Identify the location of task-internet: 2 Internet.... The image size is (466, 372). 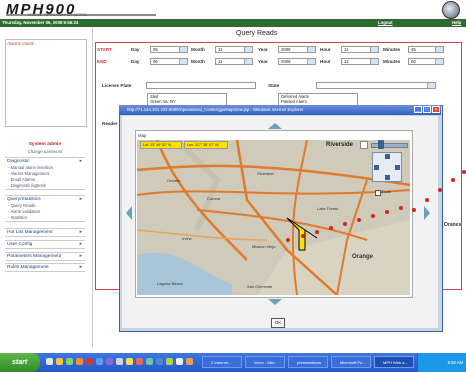
(222, 362).